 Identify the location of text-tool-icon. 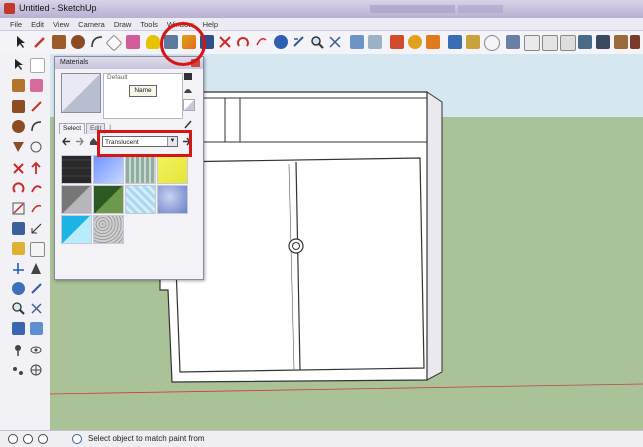
(37, 249).